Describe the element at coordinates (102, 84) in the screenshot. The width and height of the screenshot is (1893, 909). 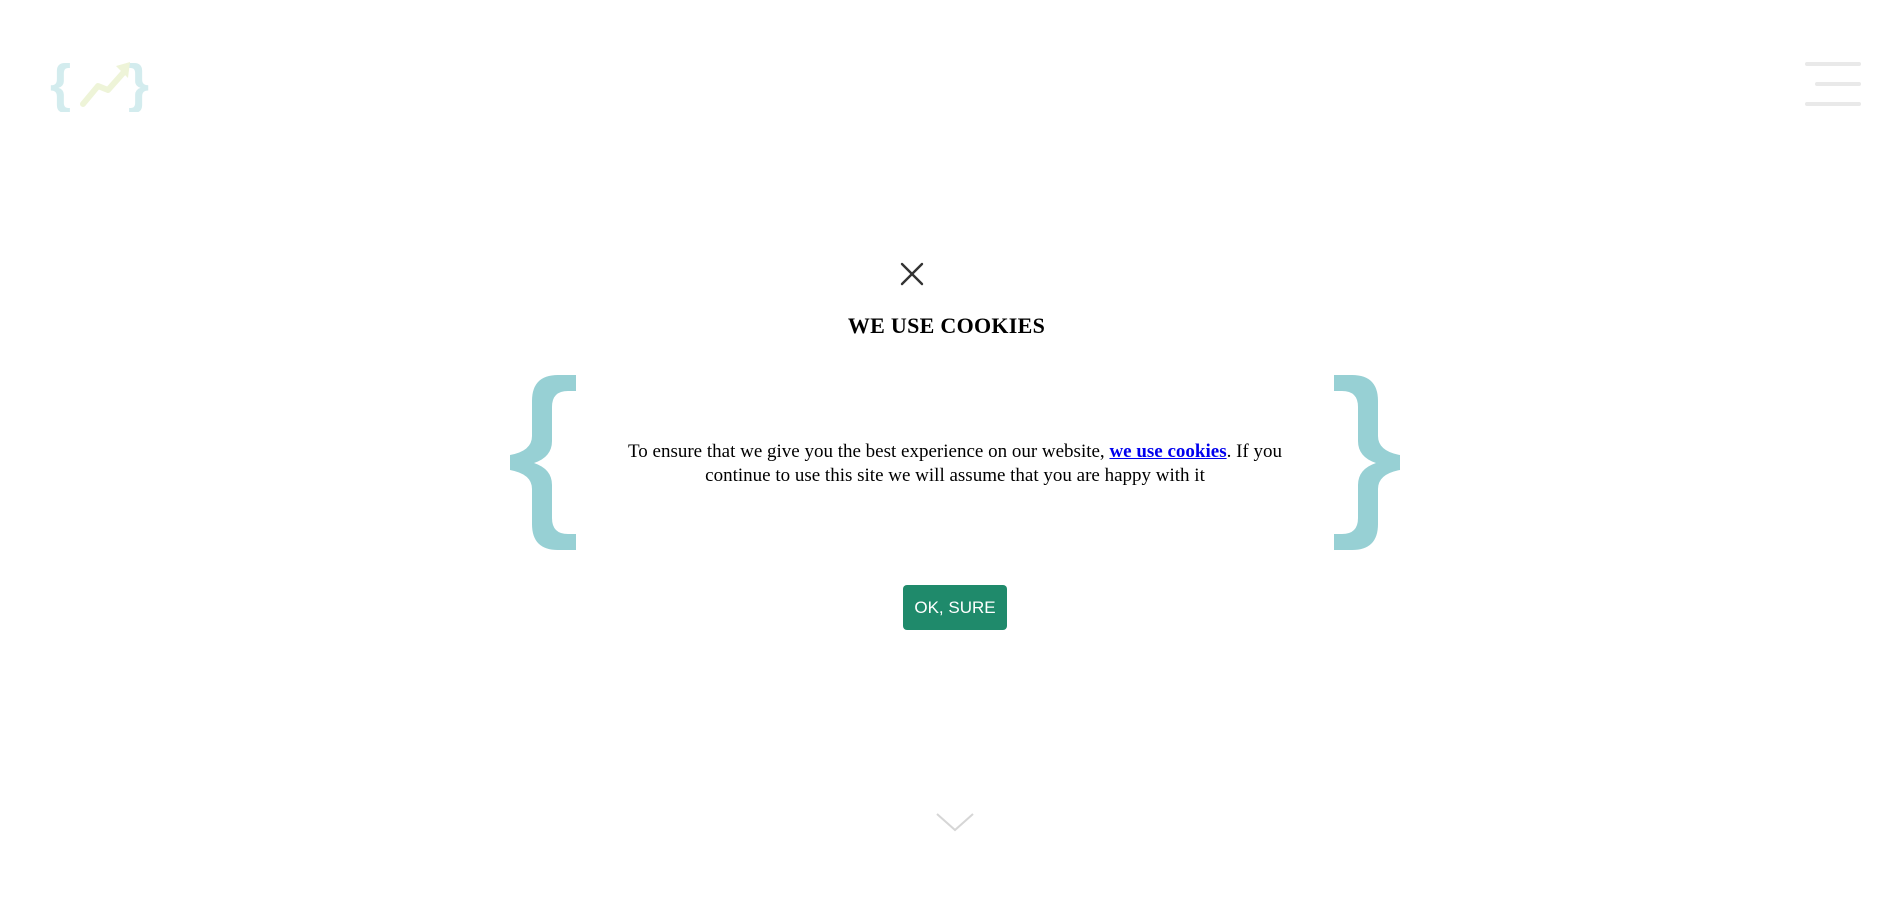
I see `site-logo: { }` at that location.